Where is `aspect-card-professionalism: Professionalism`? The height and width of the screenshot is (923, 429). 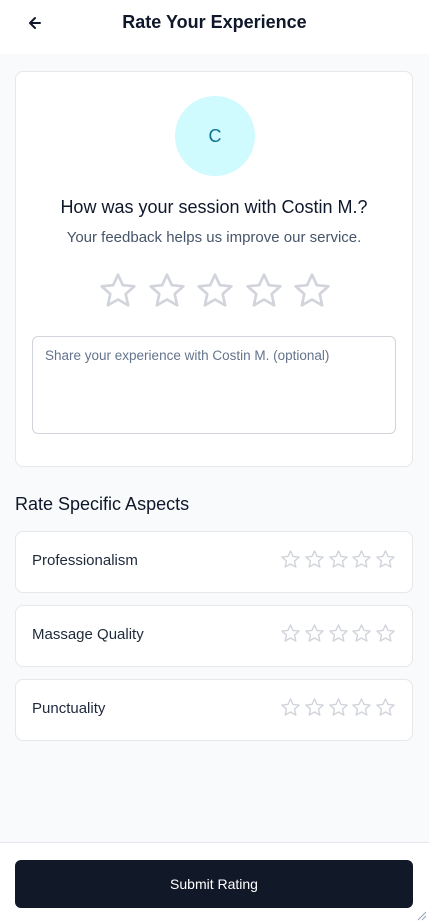
aspect-card-professionalism: Professionalism is located at coordinates (214, 562).